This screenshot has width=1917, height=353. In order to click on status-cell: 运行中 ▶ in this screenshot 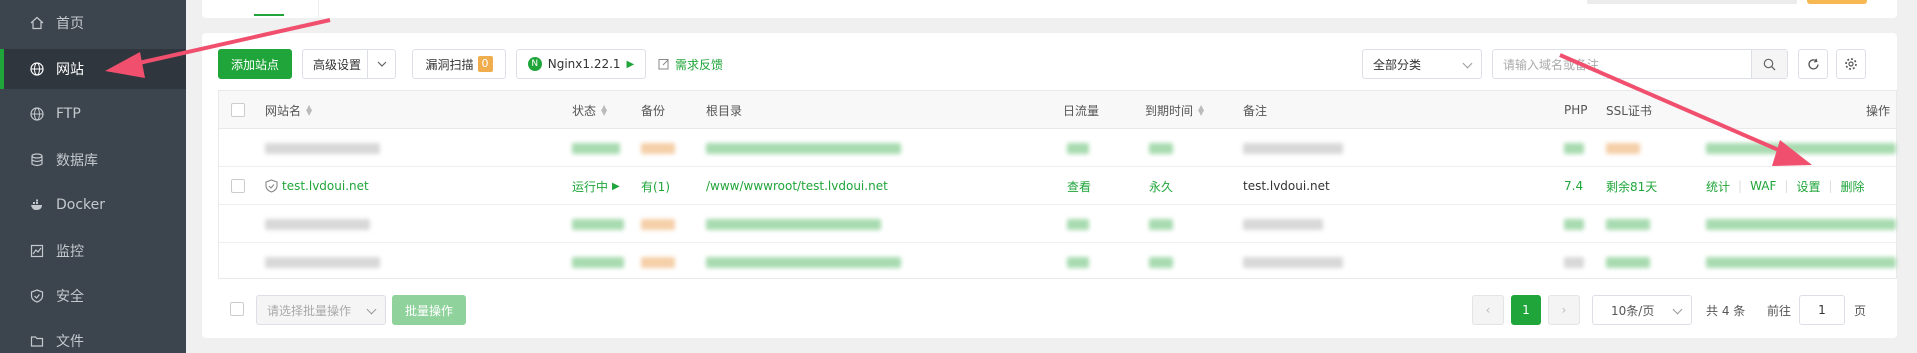, I will do `click(596, 186)`.